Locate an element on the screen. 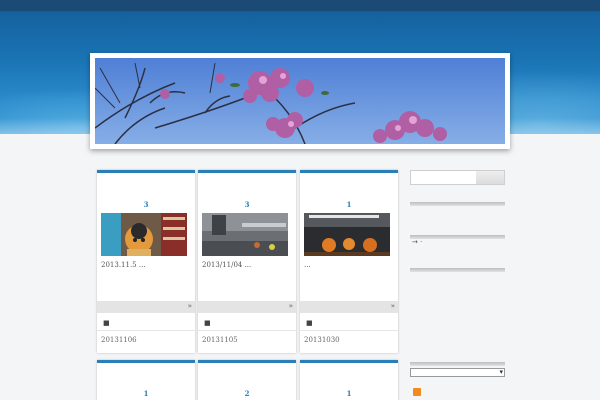 This screenshot has height=400, width=600. chevron-down-icon: ▾ is located at coordinates (501, 372).